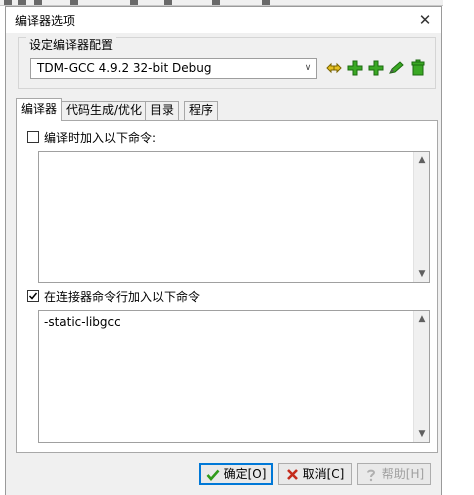  Describe the element at coordinates (122, 297) in the screenshot. I see `linker-commands-label: 在连接器命令行加入以下命令` at that location.